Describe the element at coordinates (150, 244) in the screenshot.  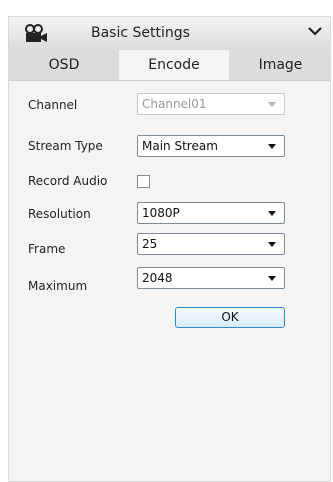
I see `frame-value: 25` at that location.